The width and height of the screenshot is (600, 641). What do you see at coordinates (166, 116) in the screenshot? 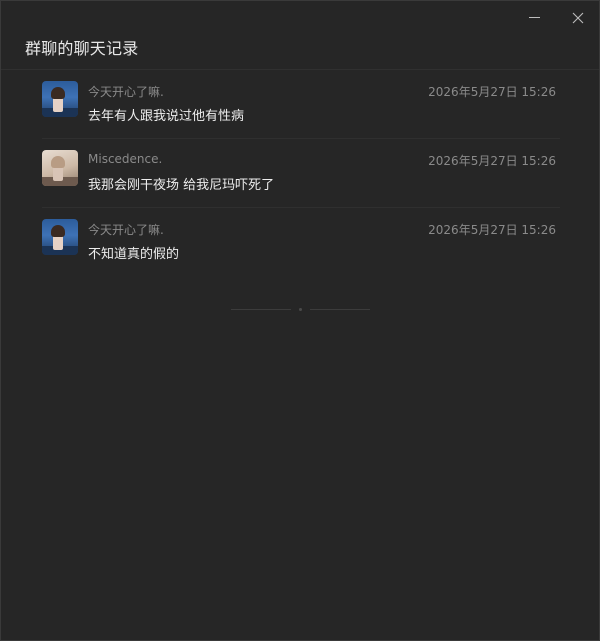
I see `message-text: 去年有人跟我说过他有性病` at bounding box center [166, 116].